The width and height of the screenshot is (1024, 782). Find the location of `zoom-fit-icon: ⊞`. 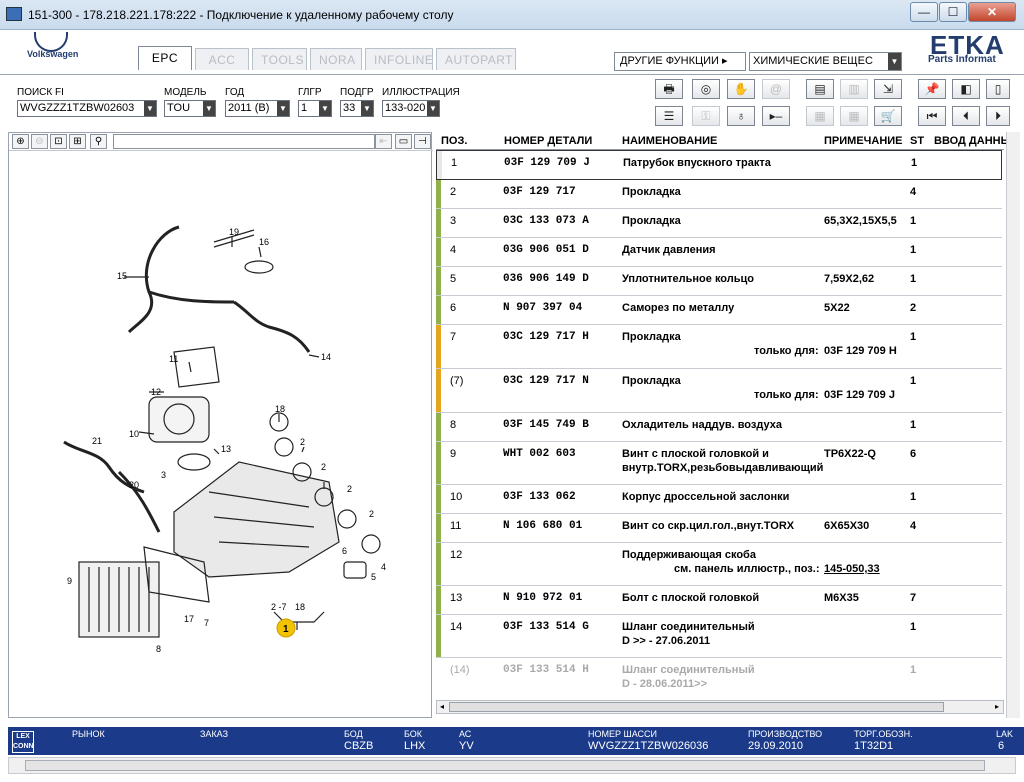

zoom-fit-icon: ⊞ is located at coordinates (77, 141).